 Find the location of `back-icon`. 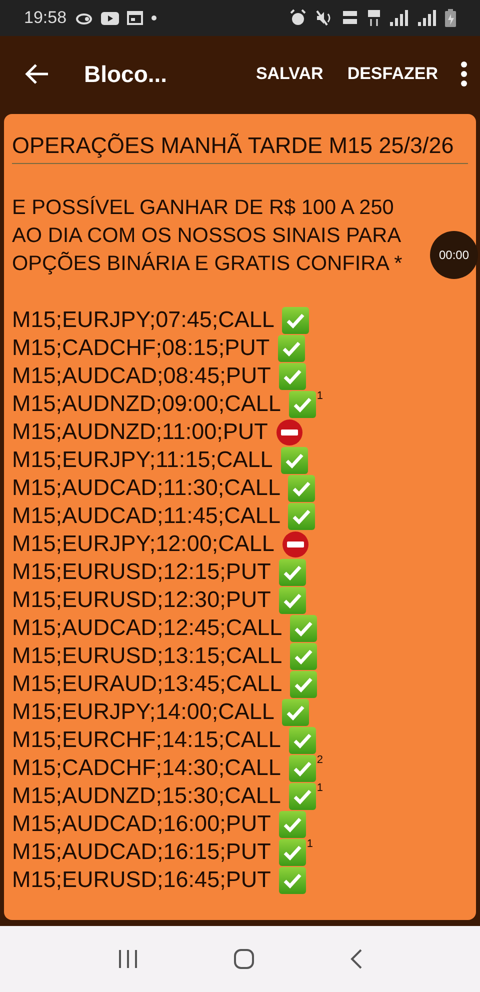

back-icon is located at coordinates (356, 959).